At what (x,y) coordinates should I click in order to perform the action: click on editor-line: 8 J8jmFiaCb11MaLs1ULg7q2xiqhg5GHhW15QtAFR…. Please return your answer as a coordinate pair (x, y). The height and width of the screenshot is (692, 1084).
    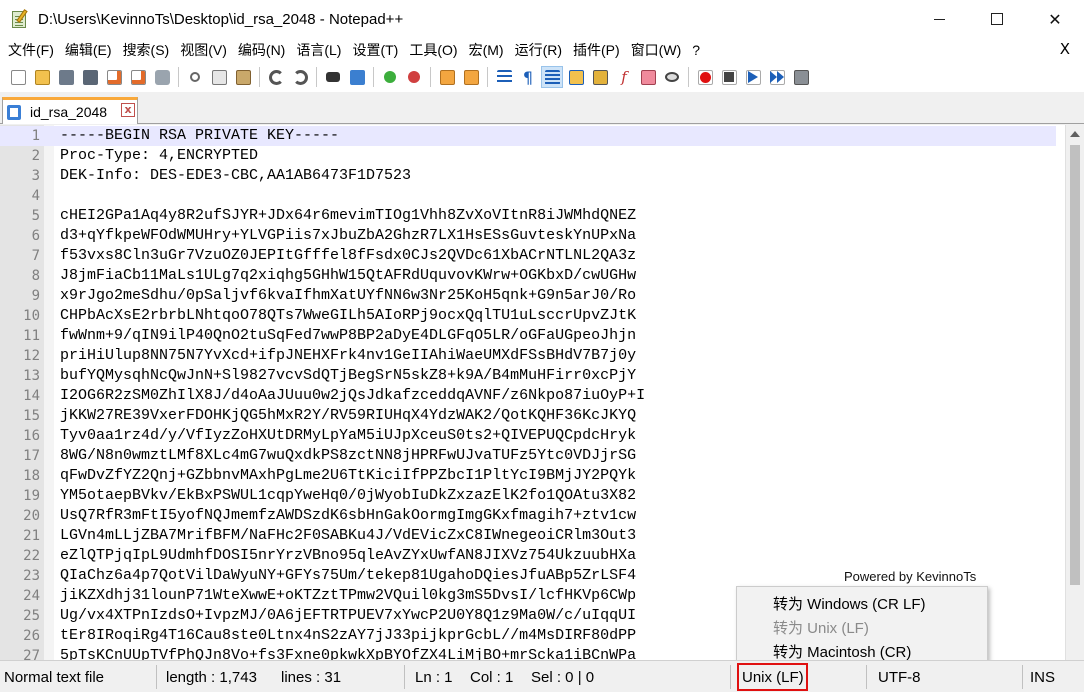
    Looking at the image, I should click on (528, 276).